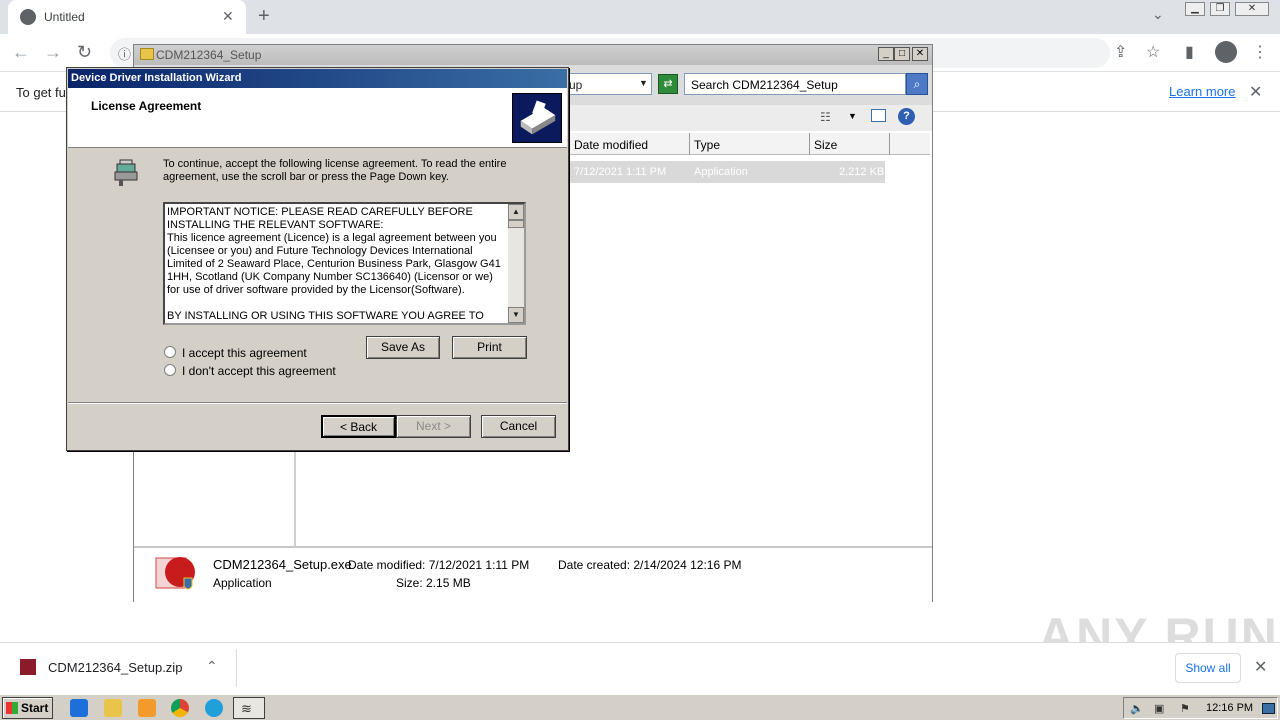  Describe the element at coordinates (124, 53) in the screenshot. I see `info-icon: ⓘ` at that location.